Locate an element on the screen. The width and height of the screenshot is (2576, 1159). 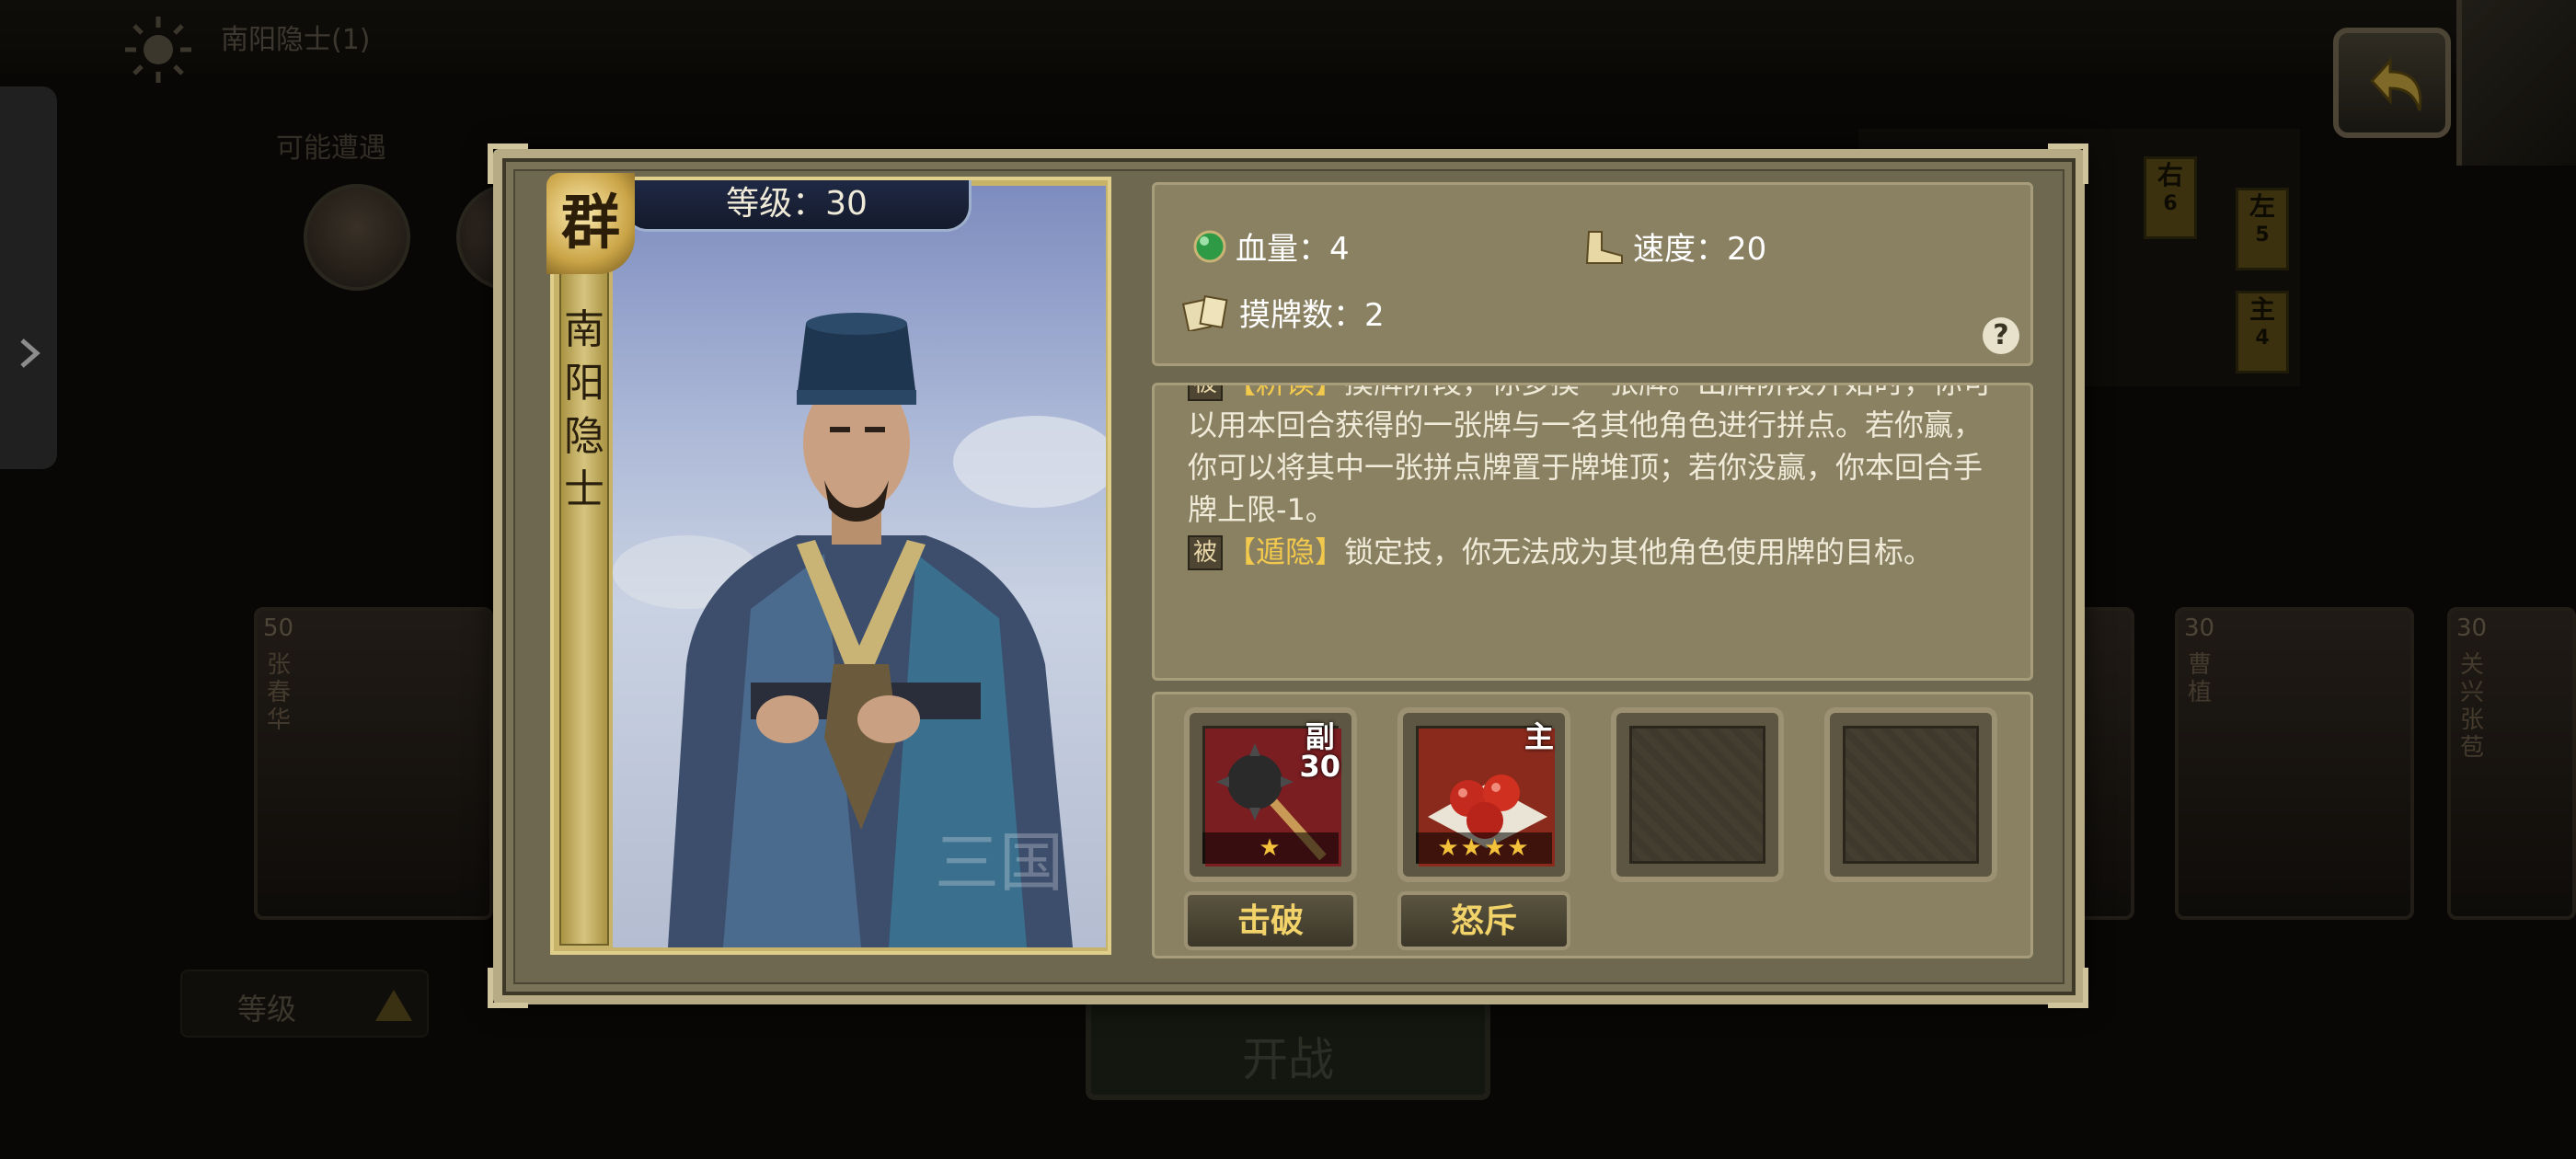
equipment-panel: 副 30 ★ 击破 主 ★★★★ 怒斥 is located at coordinates (1592, 825).